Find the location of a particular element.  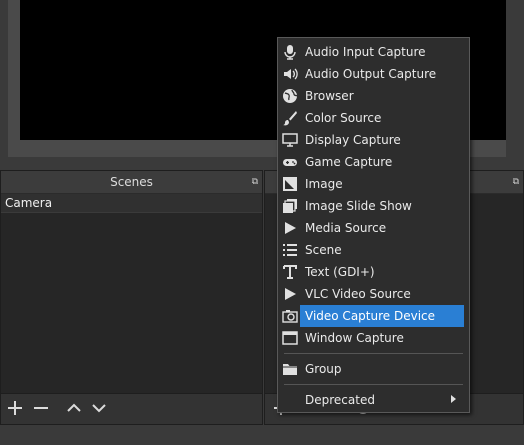

move-scene-down-button is located at coordinates (99, 408).